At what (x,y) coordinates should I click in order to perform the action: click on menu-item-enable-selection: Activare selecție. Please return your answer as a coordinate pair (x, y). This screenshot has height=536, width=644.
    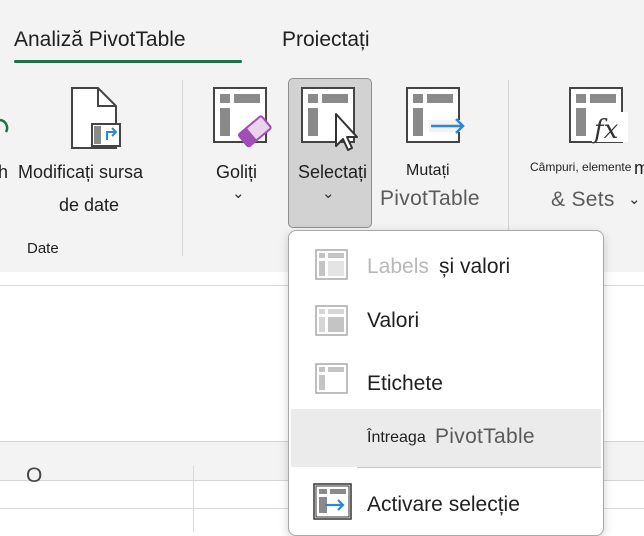
    Looking at the image, I should click on (446, 504).